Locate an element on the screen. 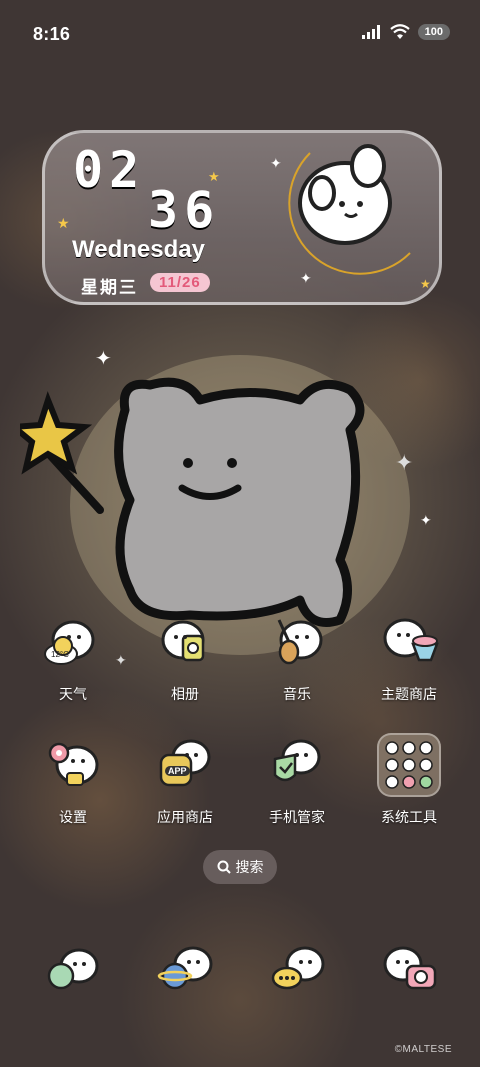 Image resolution: width=480 pixels, height=1067 pixels. system-tools-folder-icon is located at coordinates (409, 765).